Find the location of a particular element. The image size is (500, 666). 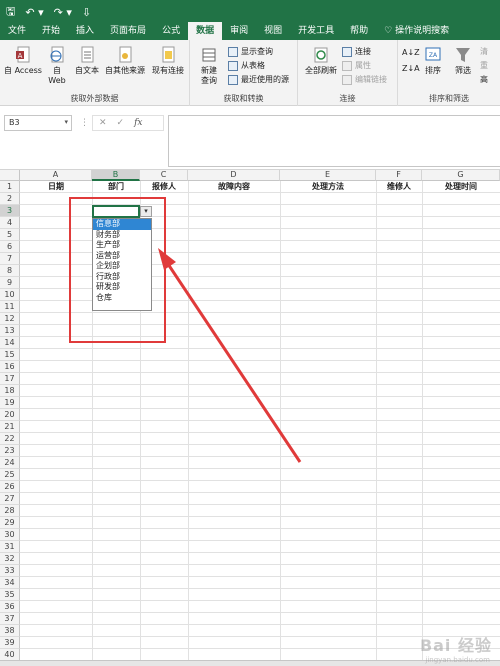

tab-home: 开始 is located at coordinates (51, 31).